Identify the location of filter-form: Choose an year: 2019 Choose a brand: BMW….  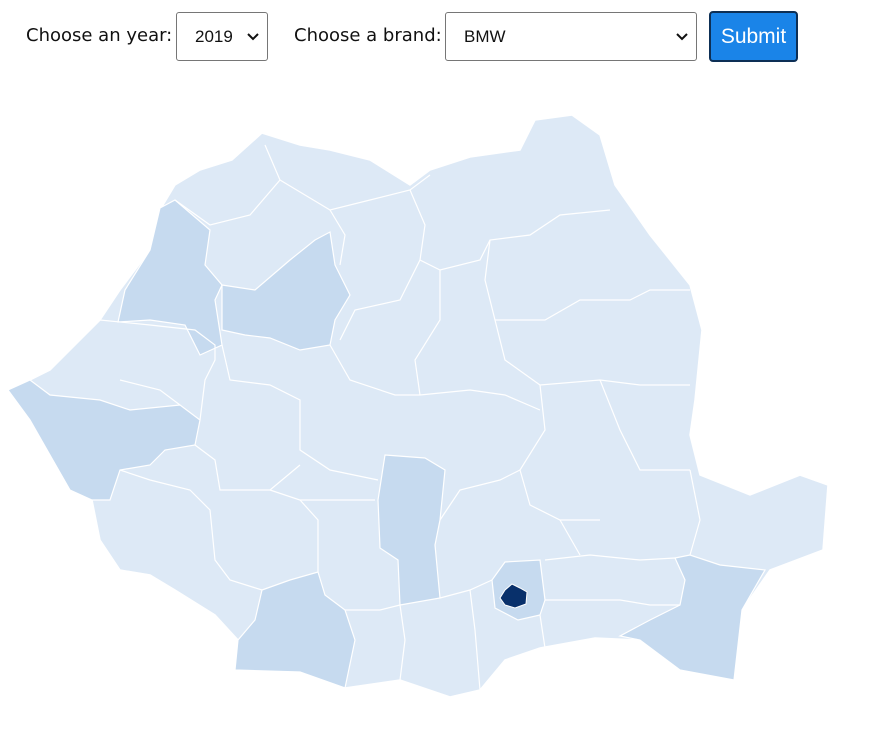
(435, 35).